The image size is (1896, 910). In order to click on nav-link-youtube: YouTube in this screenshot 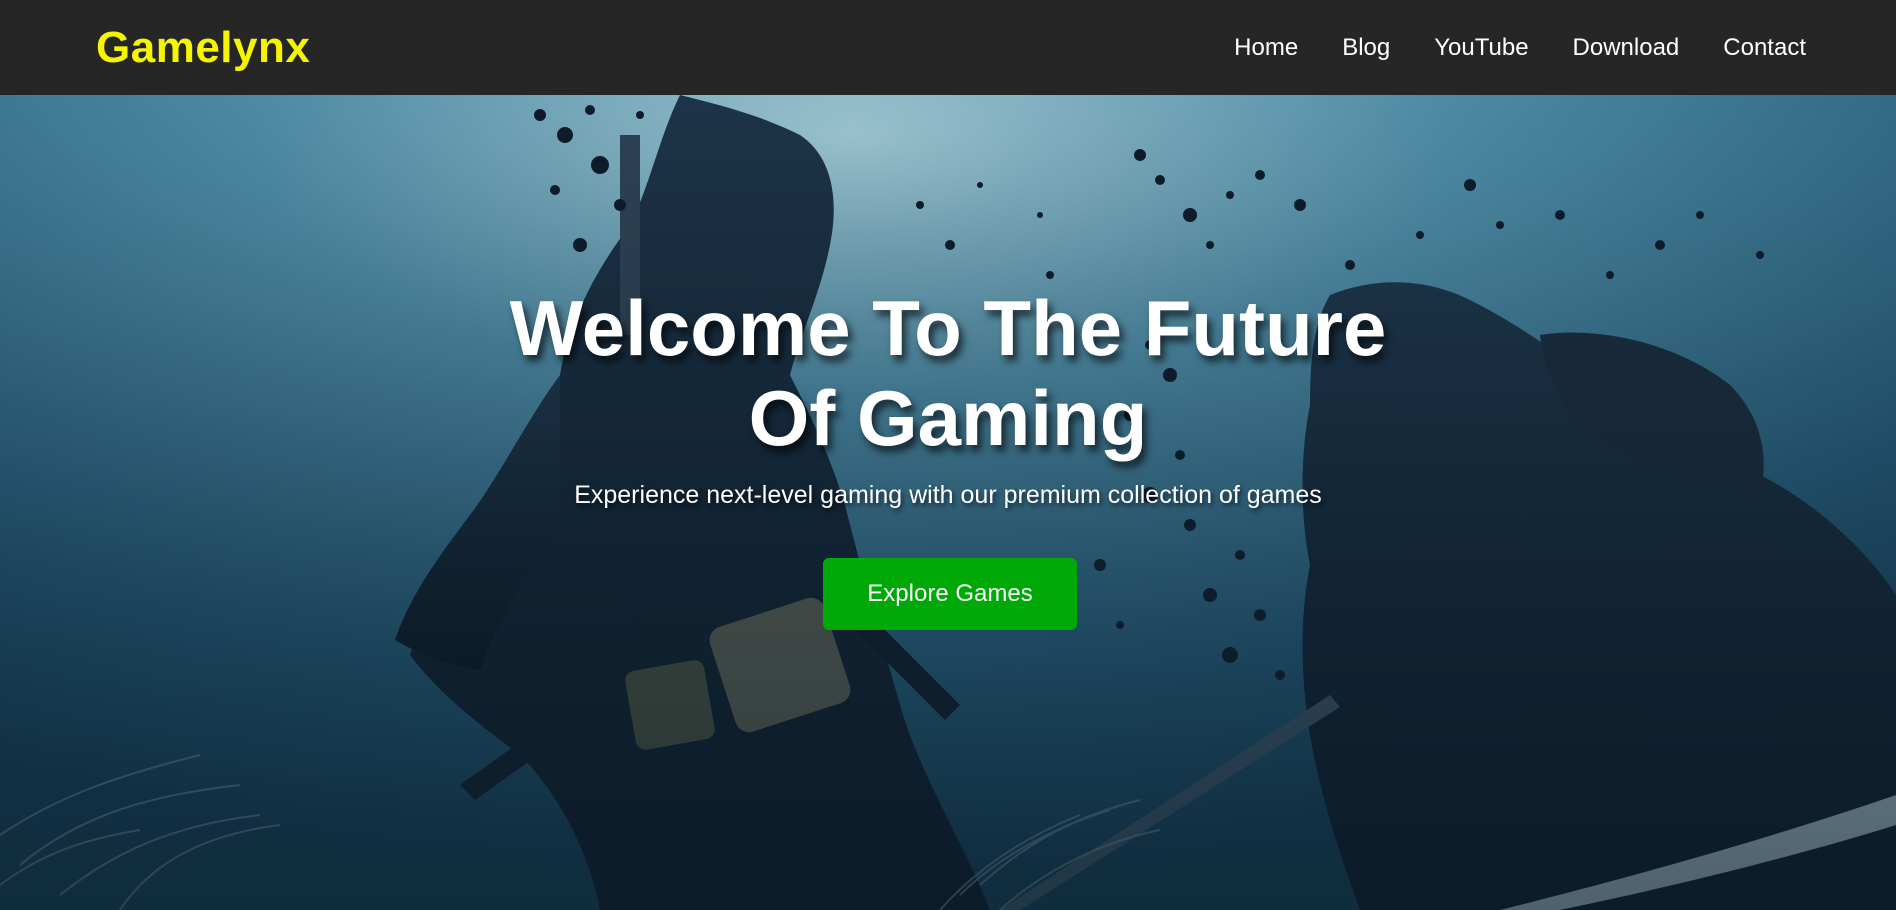, I will do `click(1459, 48)`.